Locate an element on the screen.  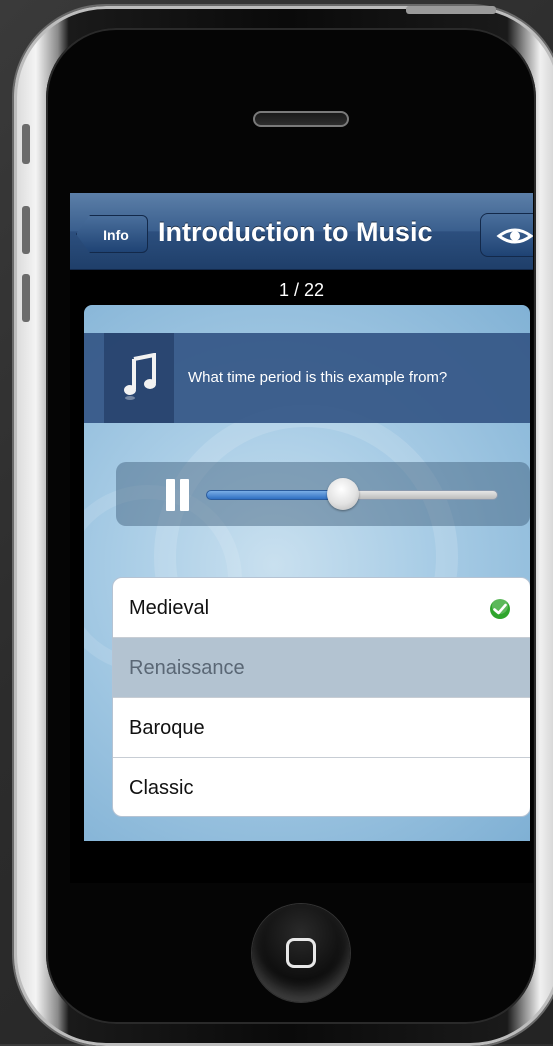
playback-slider-thumb is located at coordinates (343, 494).